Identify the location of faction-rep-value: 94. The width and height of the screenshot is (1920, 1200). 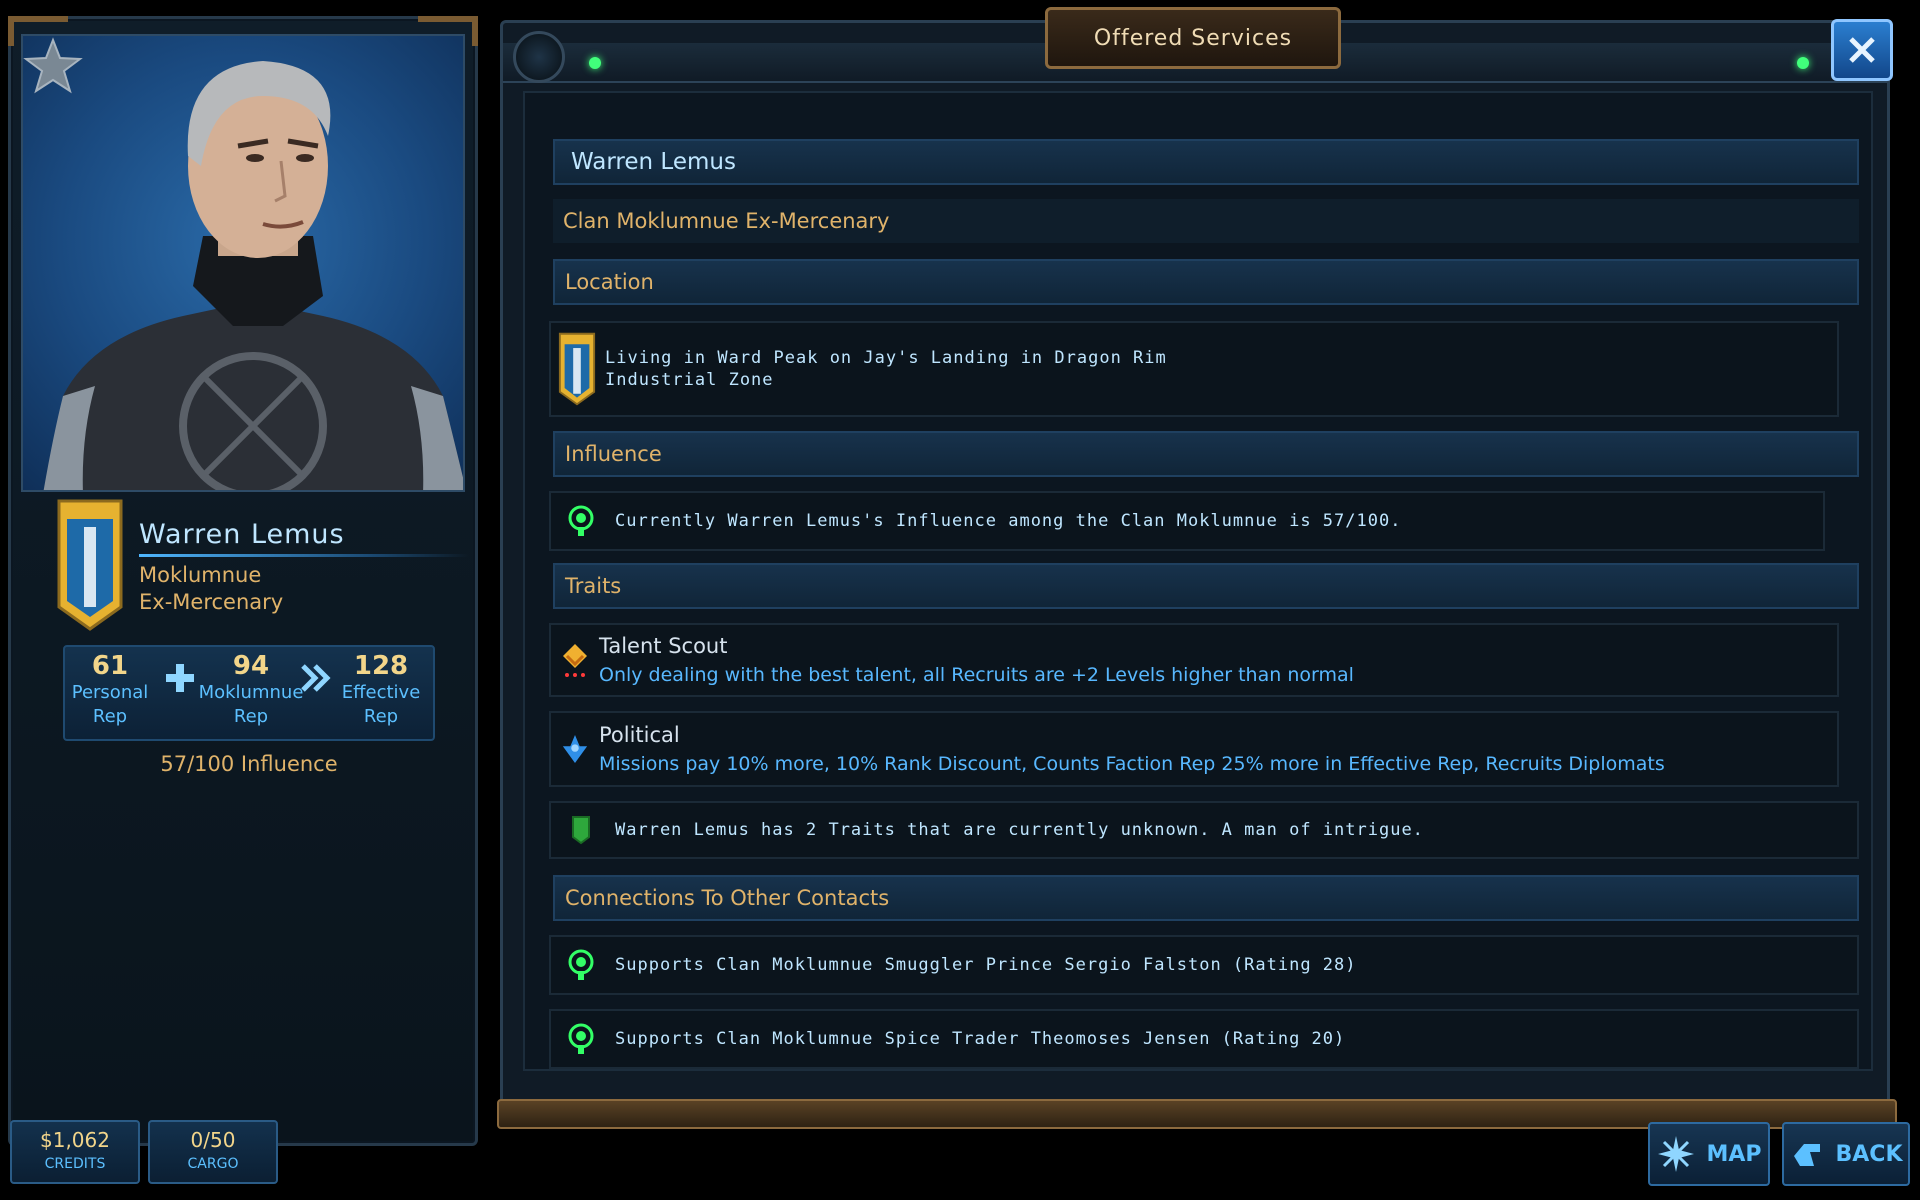
(251, 666).